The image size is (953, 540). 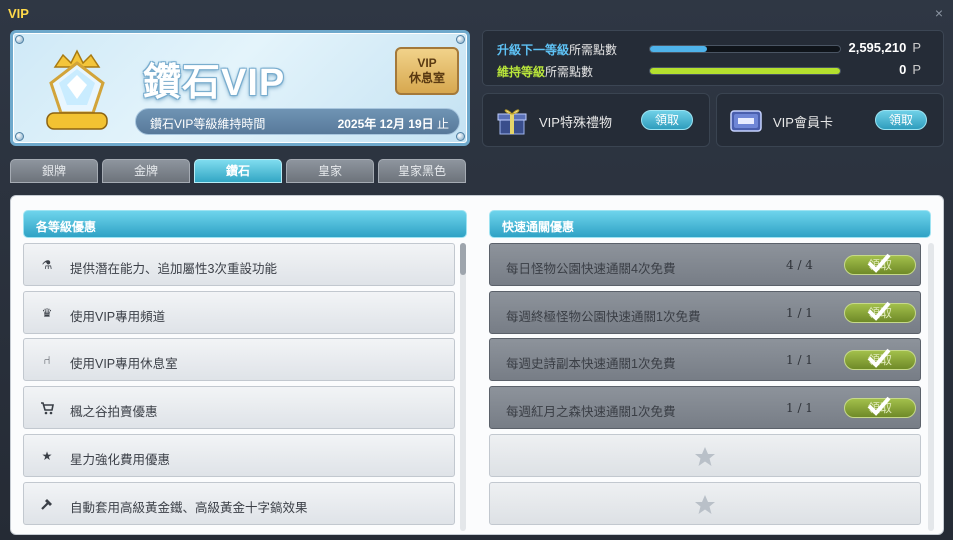 I want to click on maintain-label: 鑽石VIP等級維持時間, so click(x=208, y=124).